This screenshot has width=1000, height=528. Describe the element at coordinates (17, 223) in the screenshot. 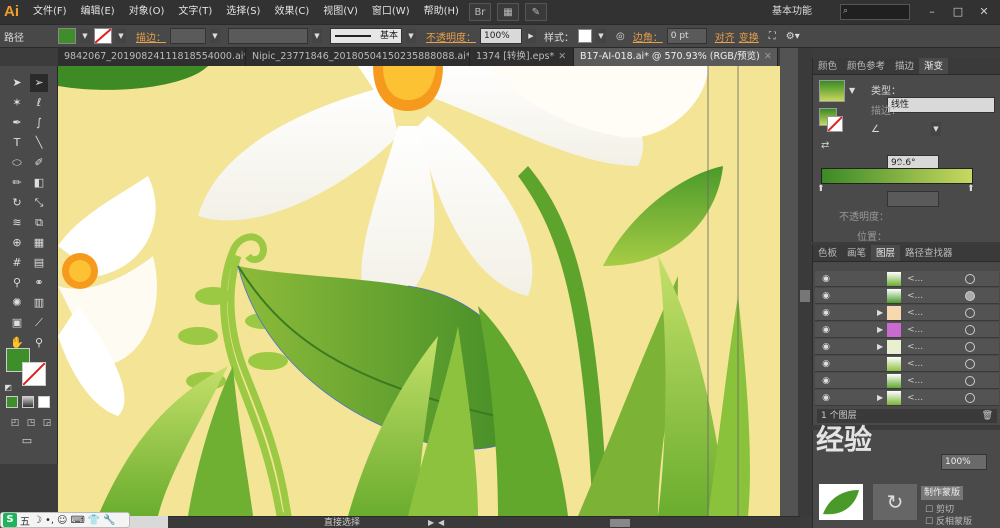

I see `width-tool-icon: ≋` at that location.